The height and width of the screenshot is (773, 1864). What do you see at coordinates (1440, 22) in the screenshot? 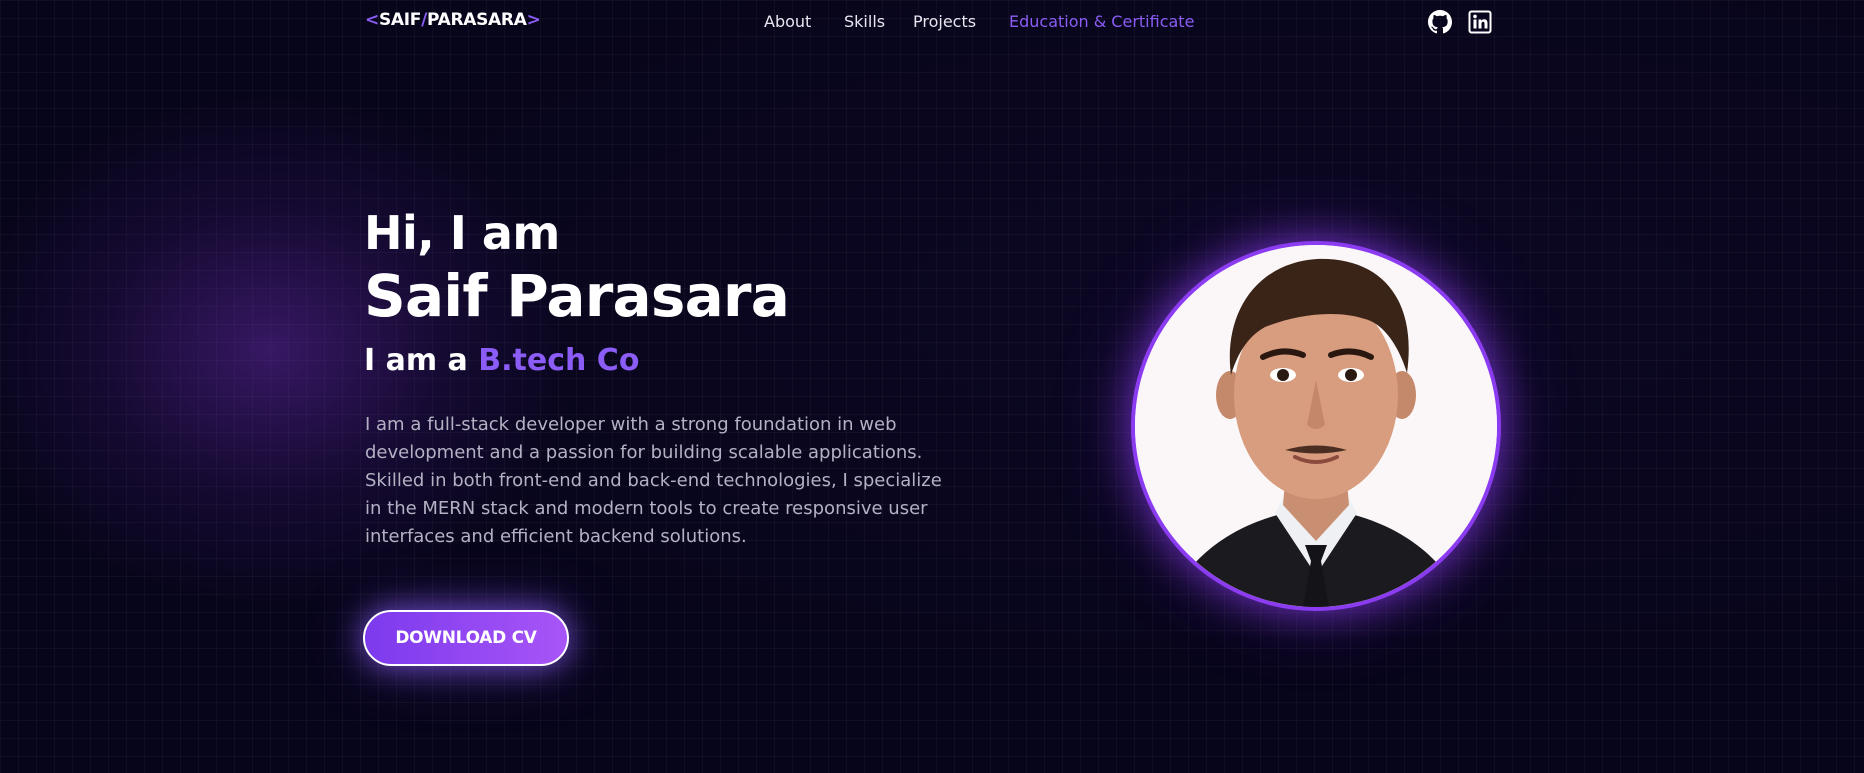
I see `github-icon` at bounding box center [1440, 22].